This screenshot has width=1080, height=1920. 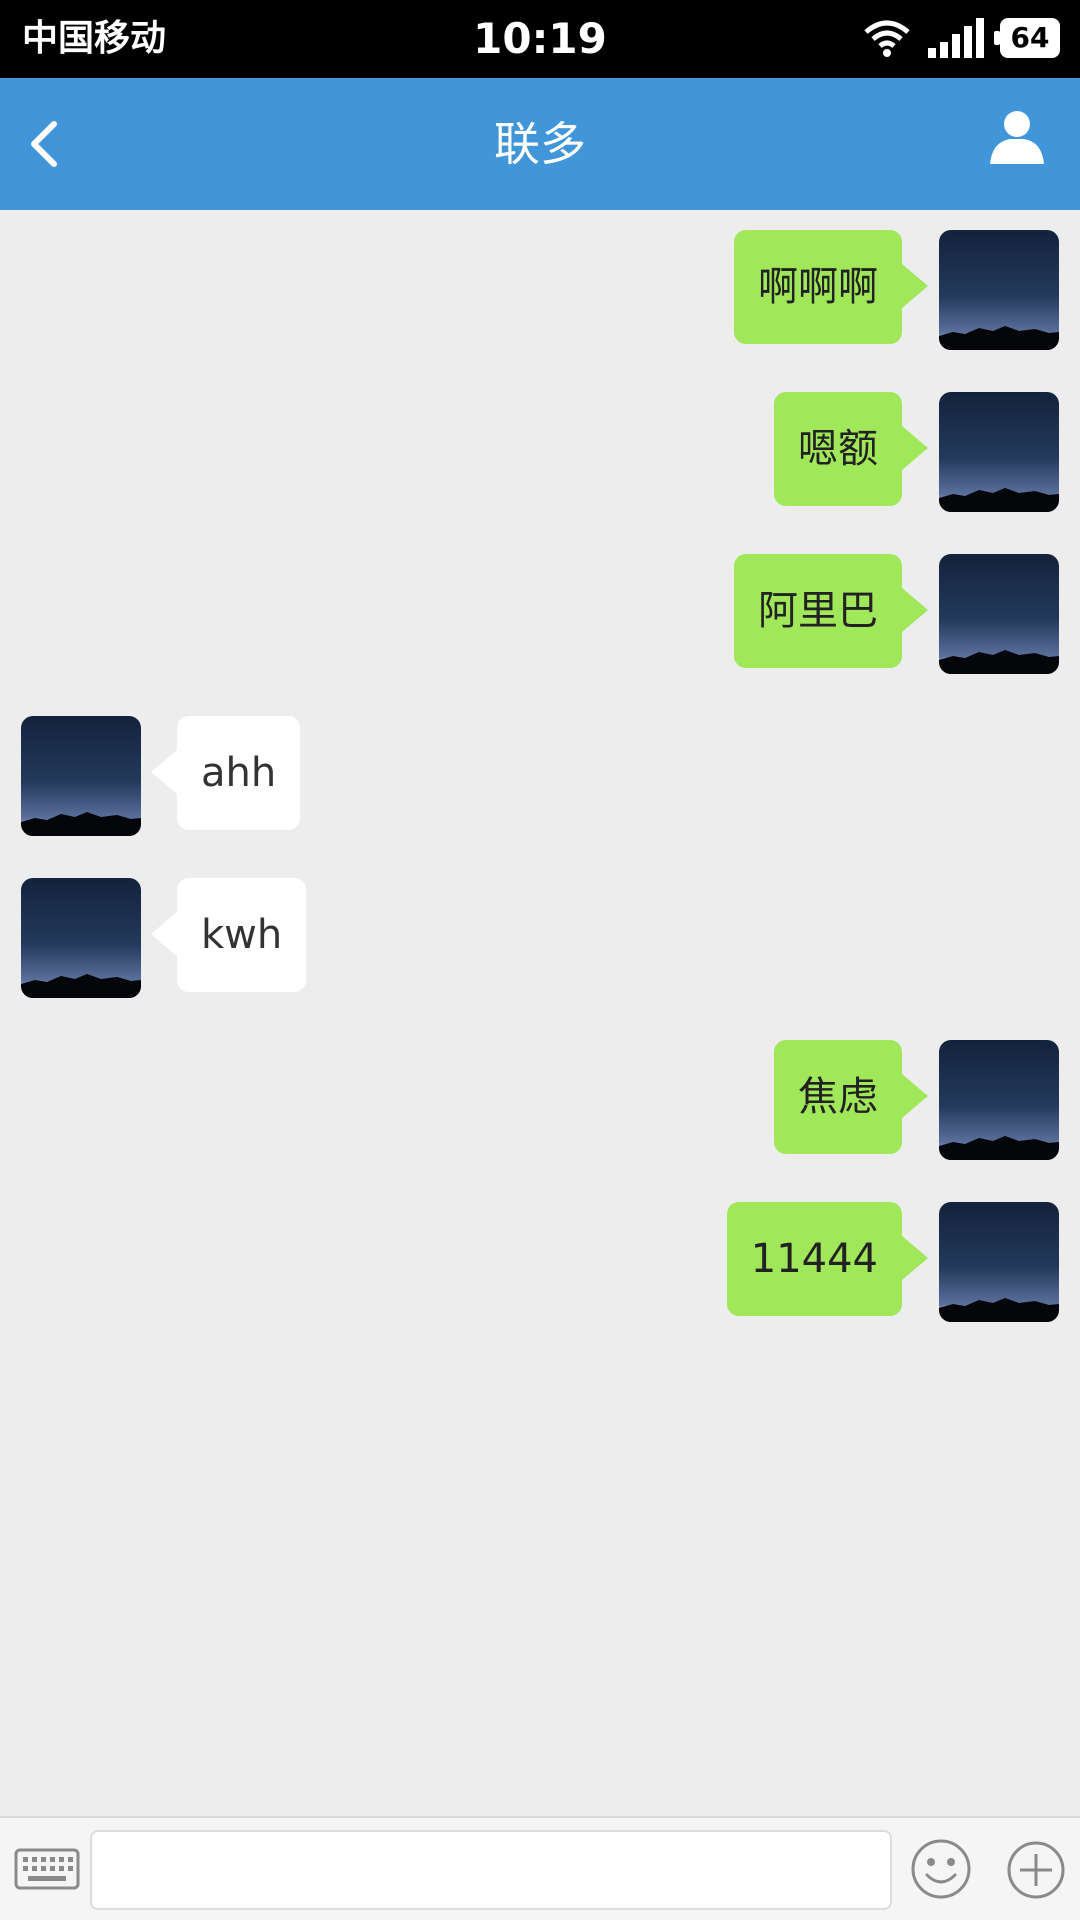 I want to click on battery-level: 64, so click(x=1030, y=37).